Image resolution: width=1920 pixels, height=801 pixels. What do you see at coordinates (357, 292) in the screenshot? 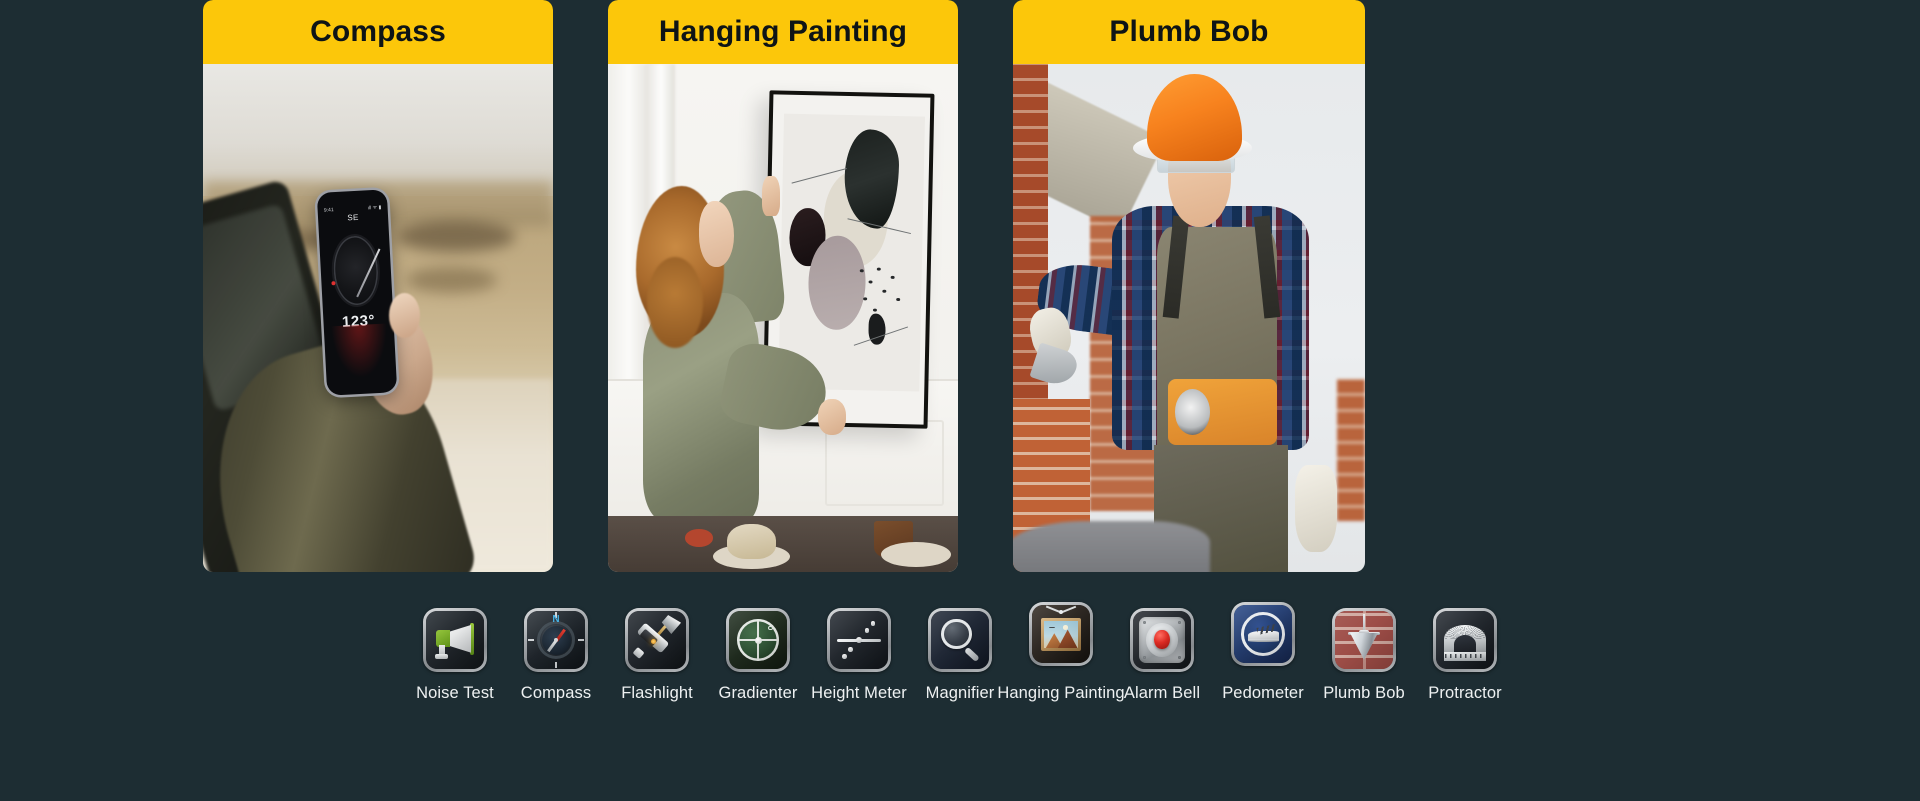
I see `smartphone: 9:41 ıll ᯤ ▮ SE 123°` at bounding box center [357, 292].